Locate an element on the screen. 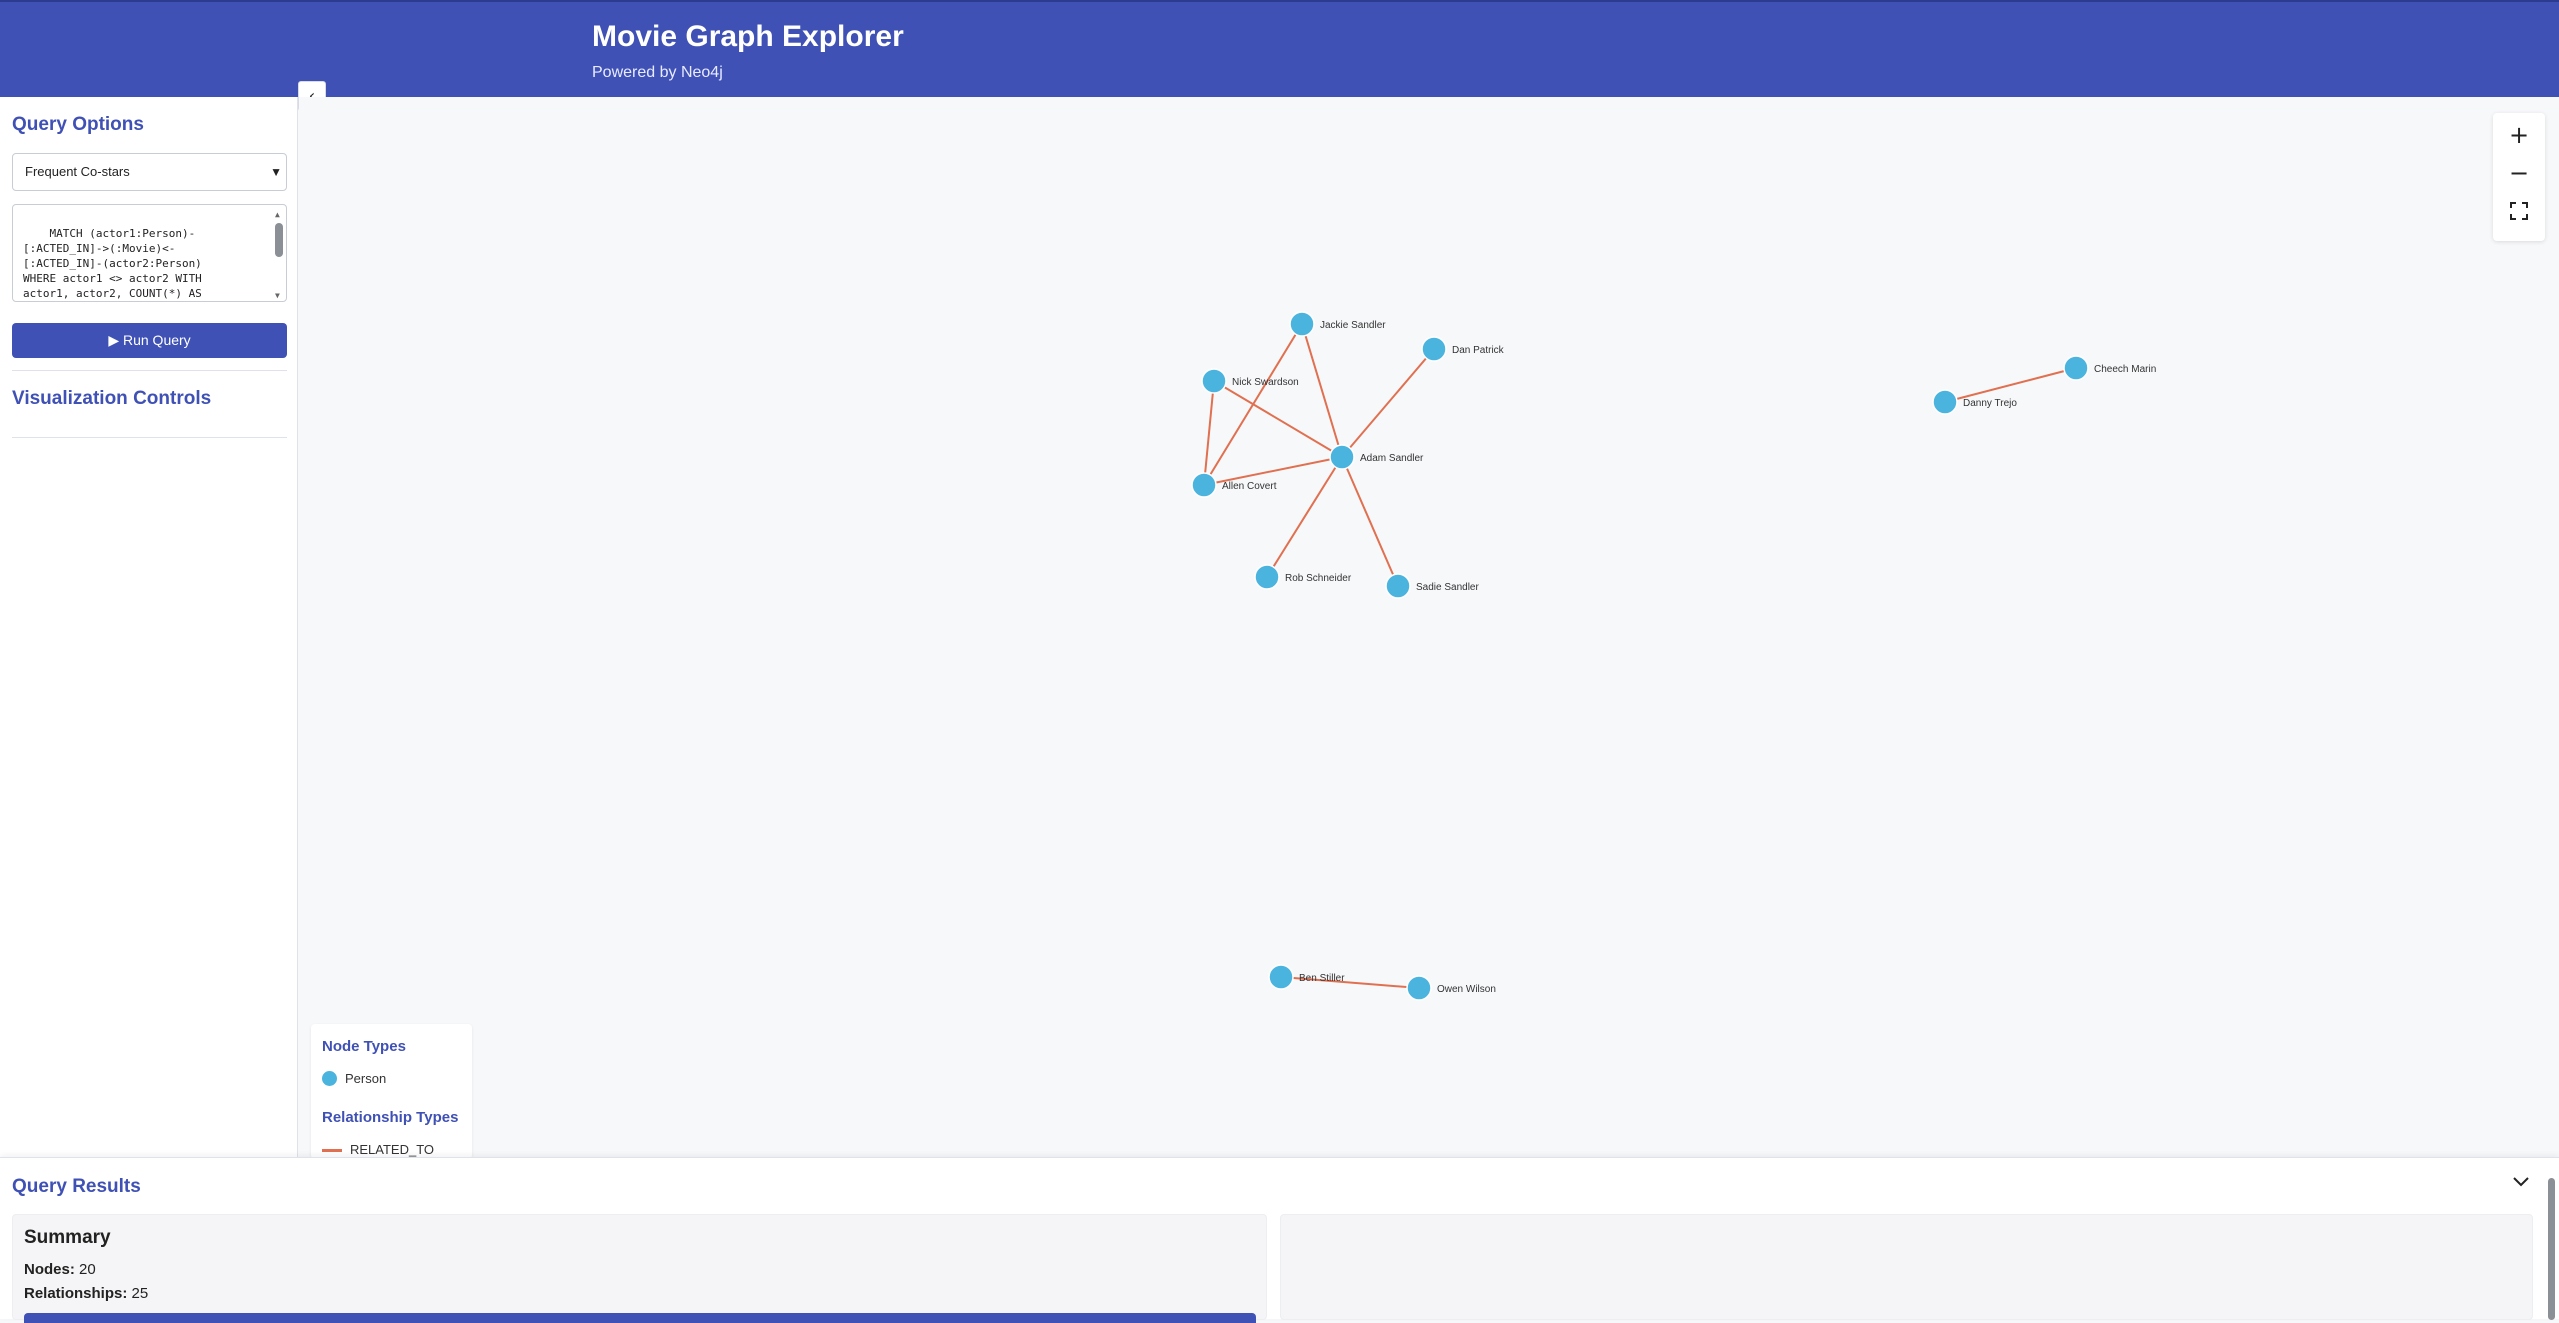  play-icon: ▶ is located at coordinates (114, 340).